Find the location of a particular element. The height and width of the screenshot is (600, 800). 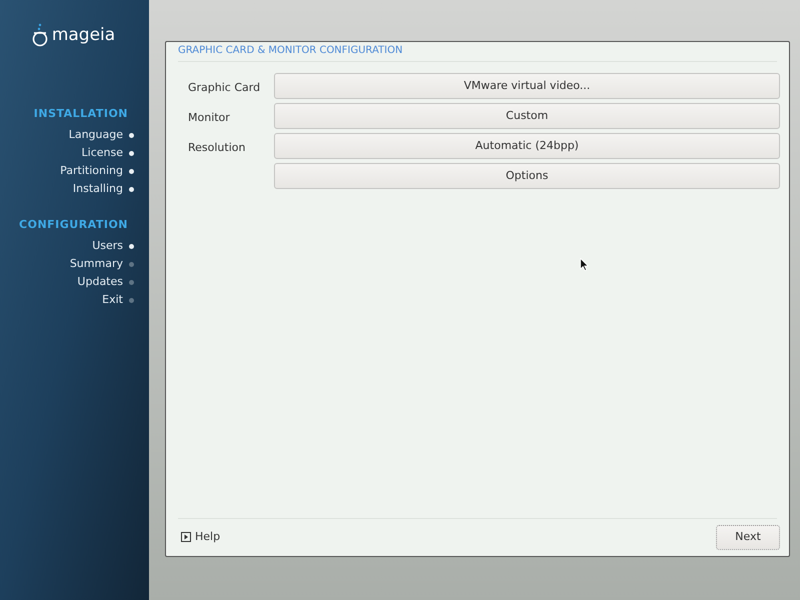

field-label: Graphic Card is located at coordinates (224, 87).